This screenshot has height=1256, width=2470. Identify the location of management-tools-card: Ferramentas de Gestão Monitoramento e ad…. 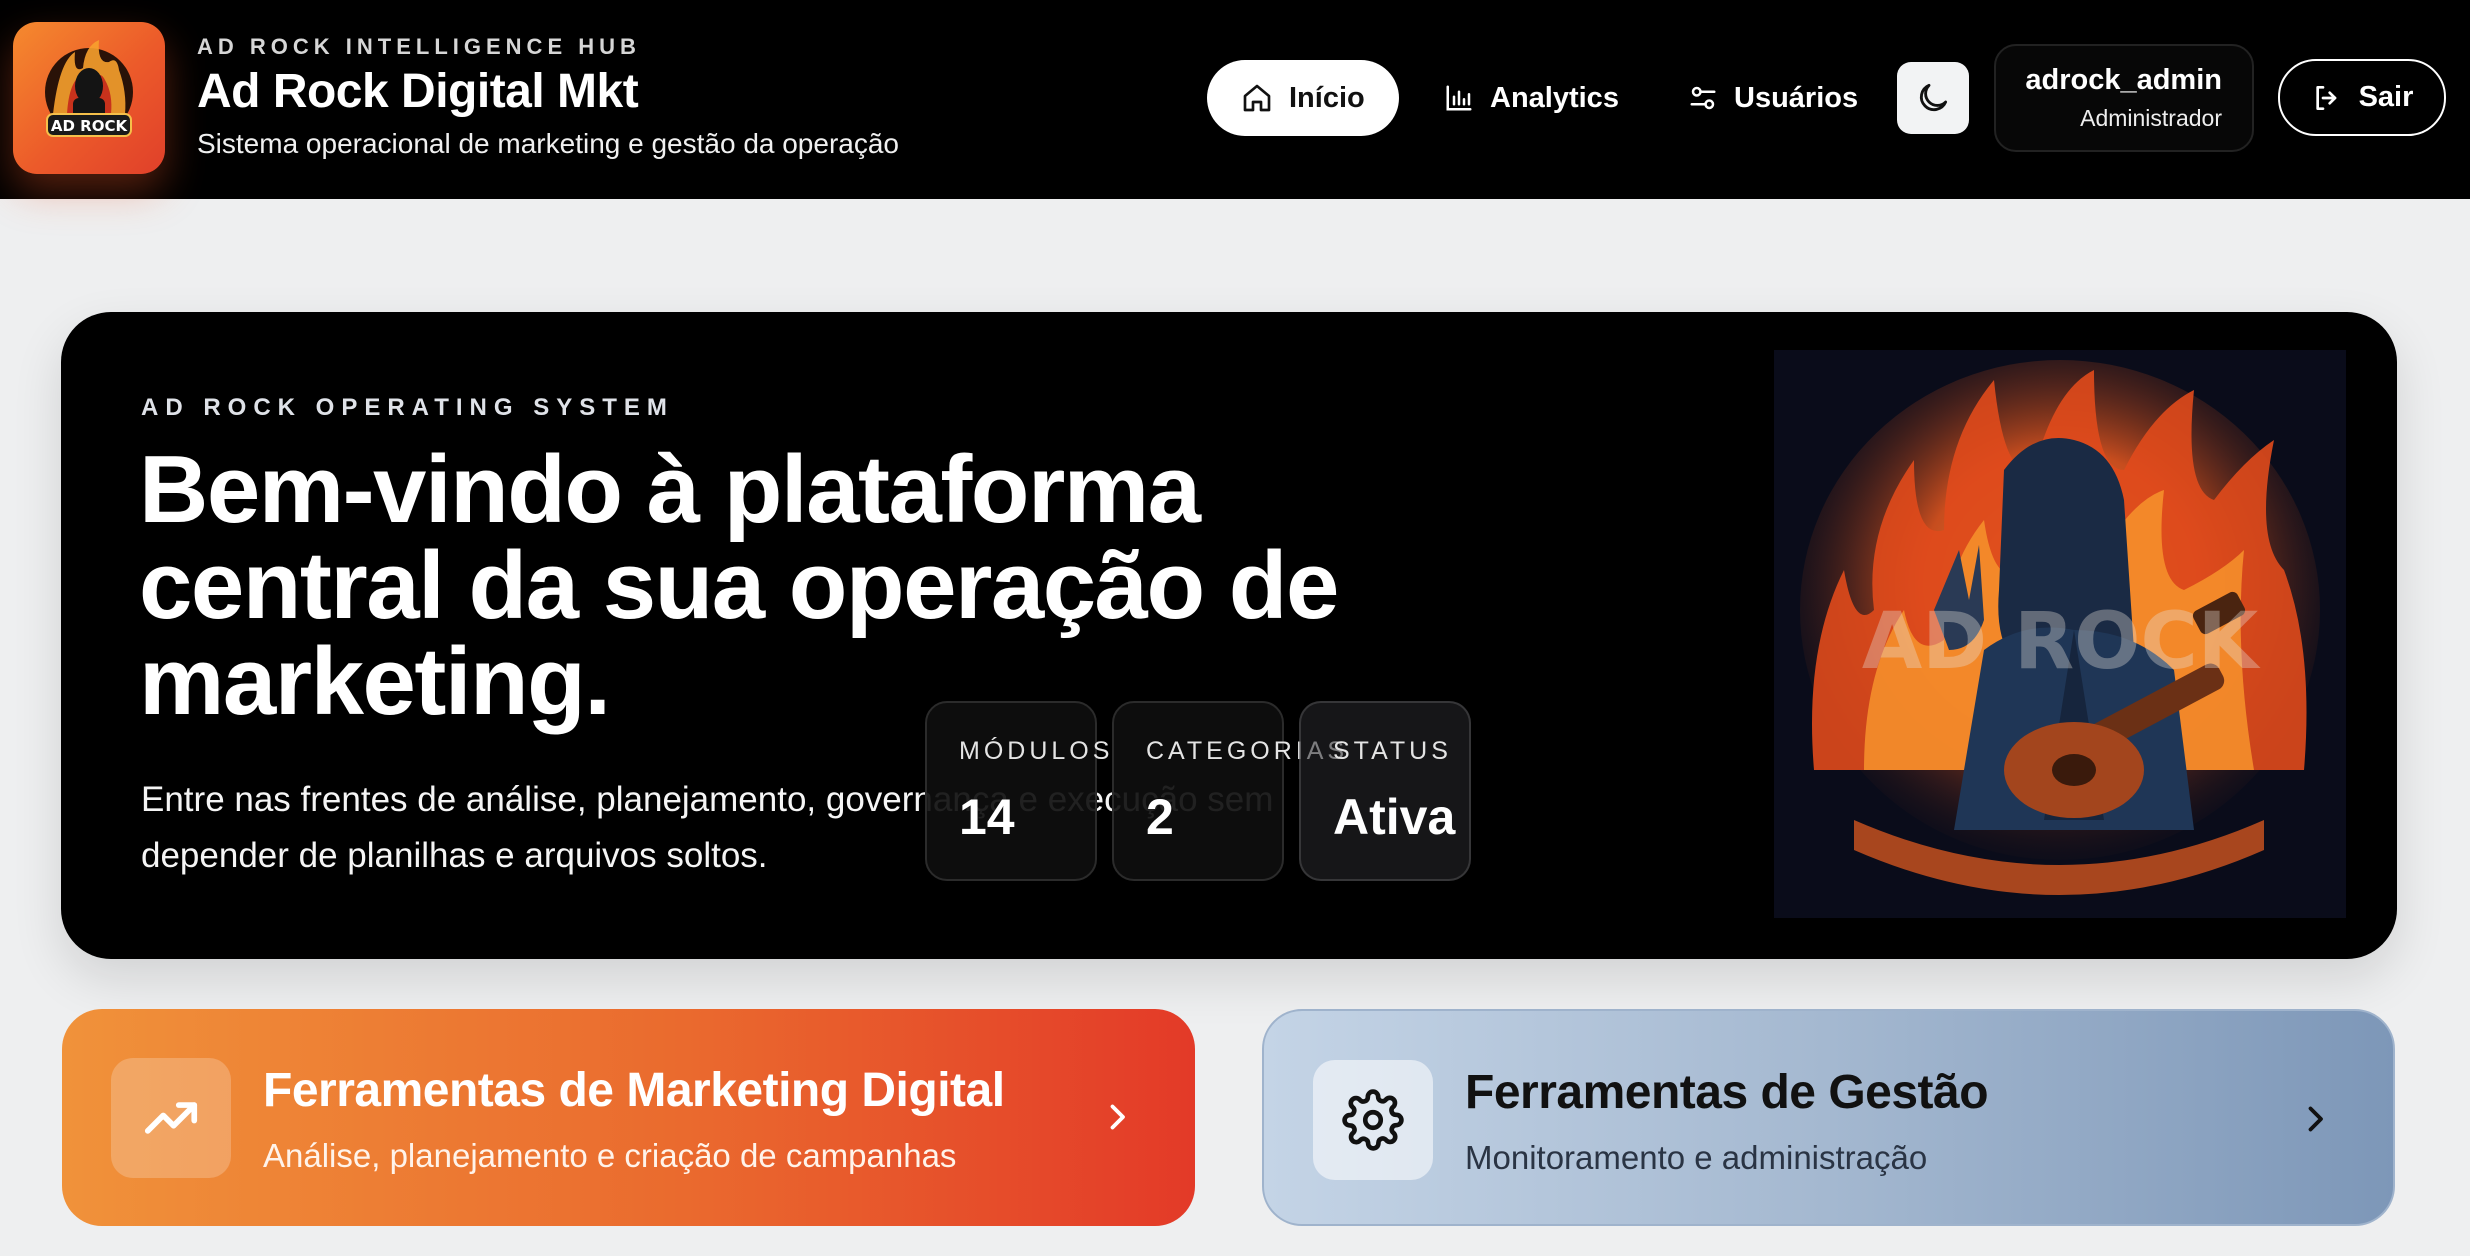
(1828, 1117).